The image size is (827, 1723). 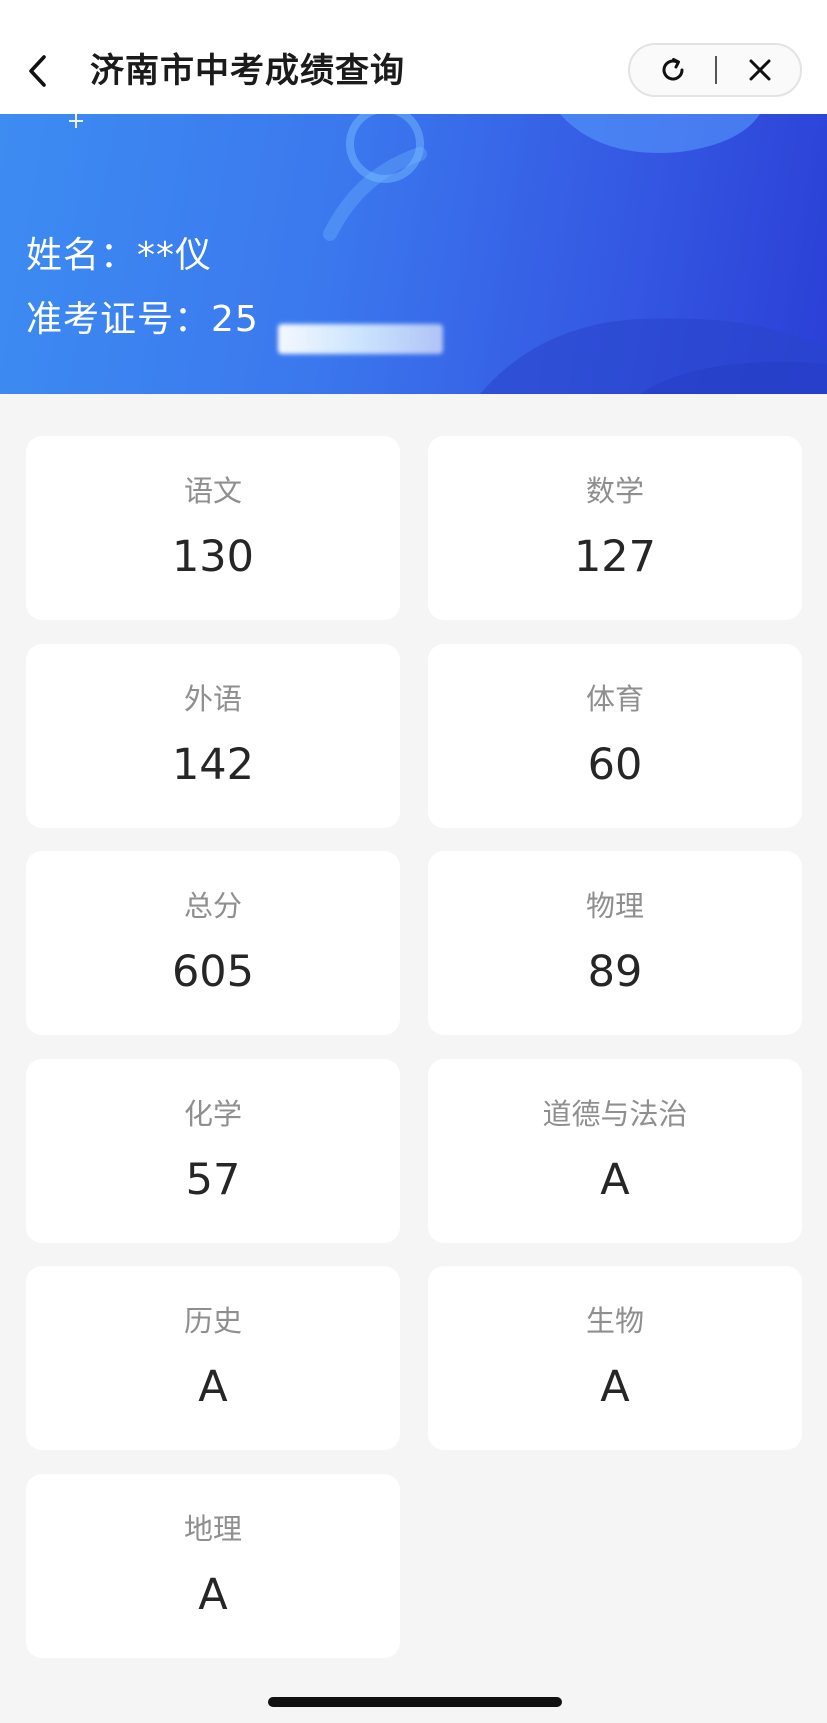 What do you see at coordinates (213, 736) in the screenshot?
I see `score-card: 外语 142` at bounding box center [213, 736].